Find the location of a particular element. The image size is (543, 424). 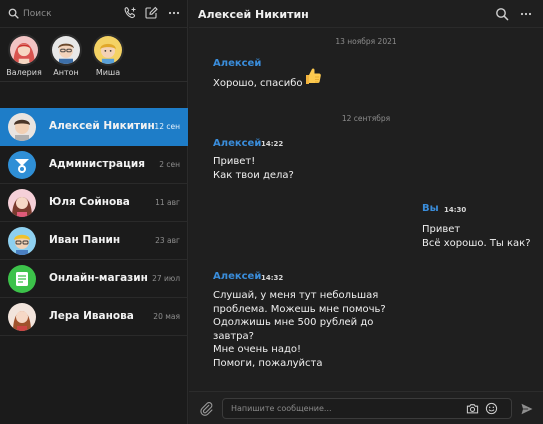

message-time: 14:32 is located at coordinates (272, 278).